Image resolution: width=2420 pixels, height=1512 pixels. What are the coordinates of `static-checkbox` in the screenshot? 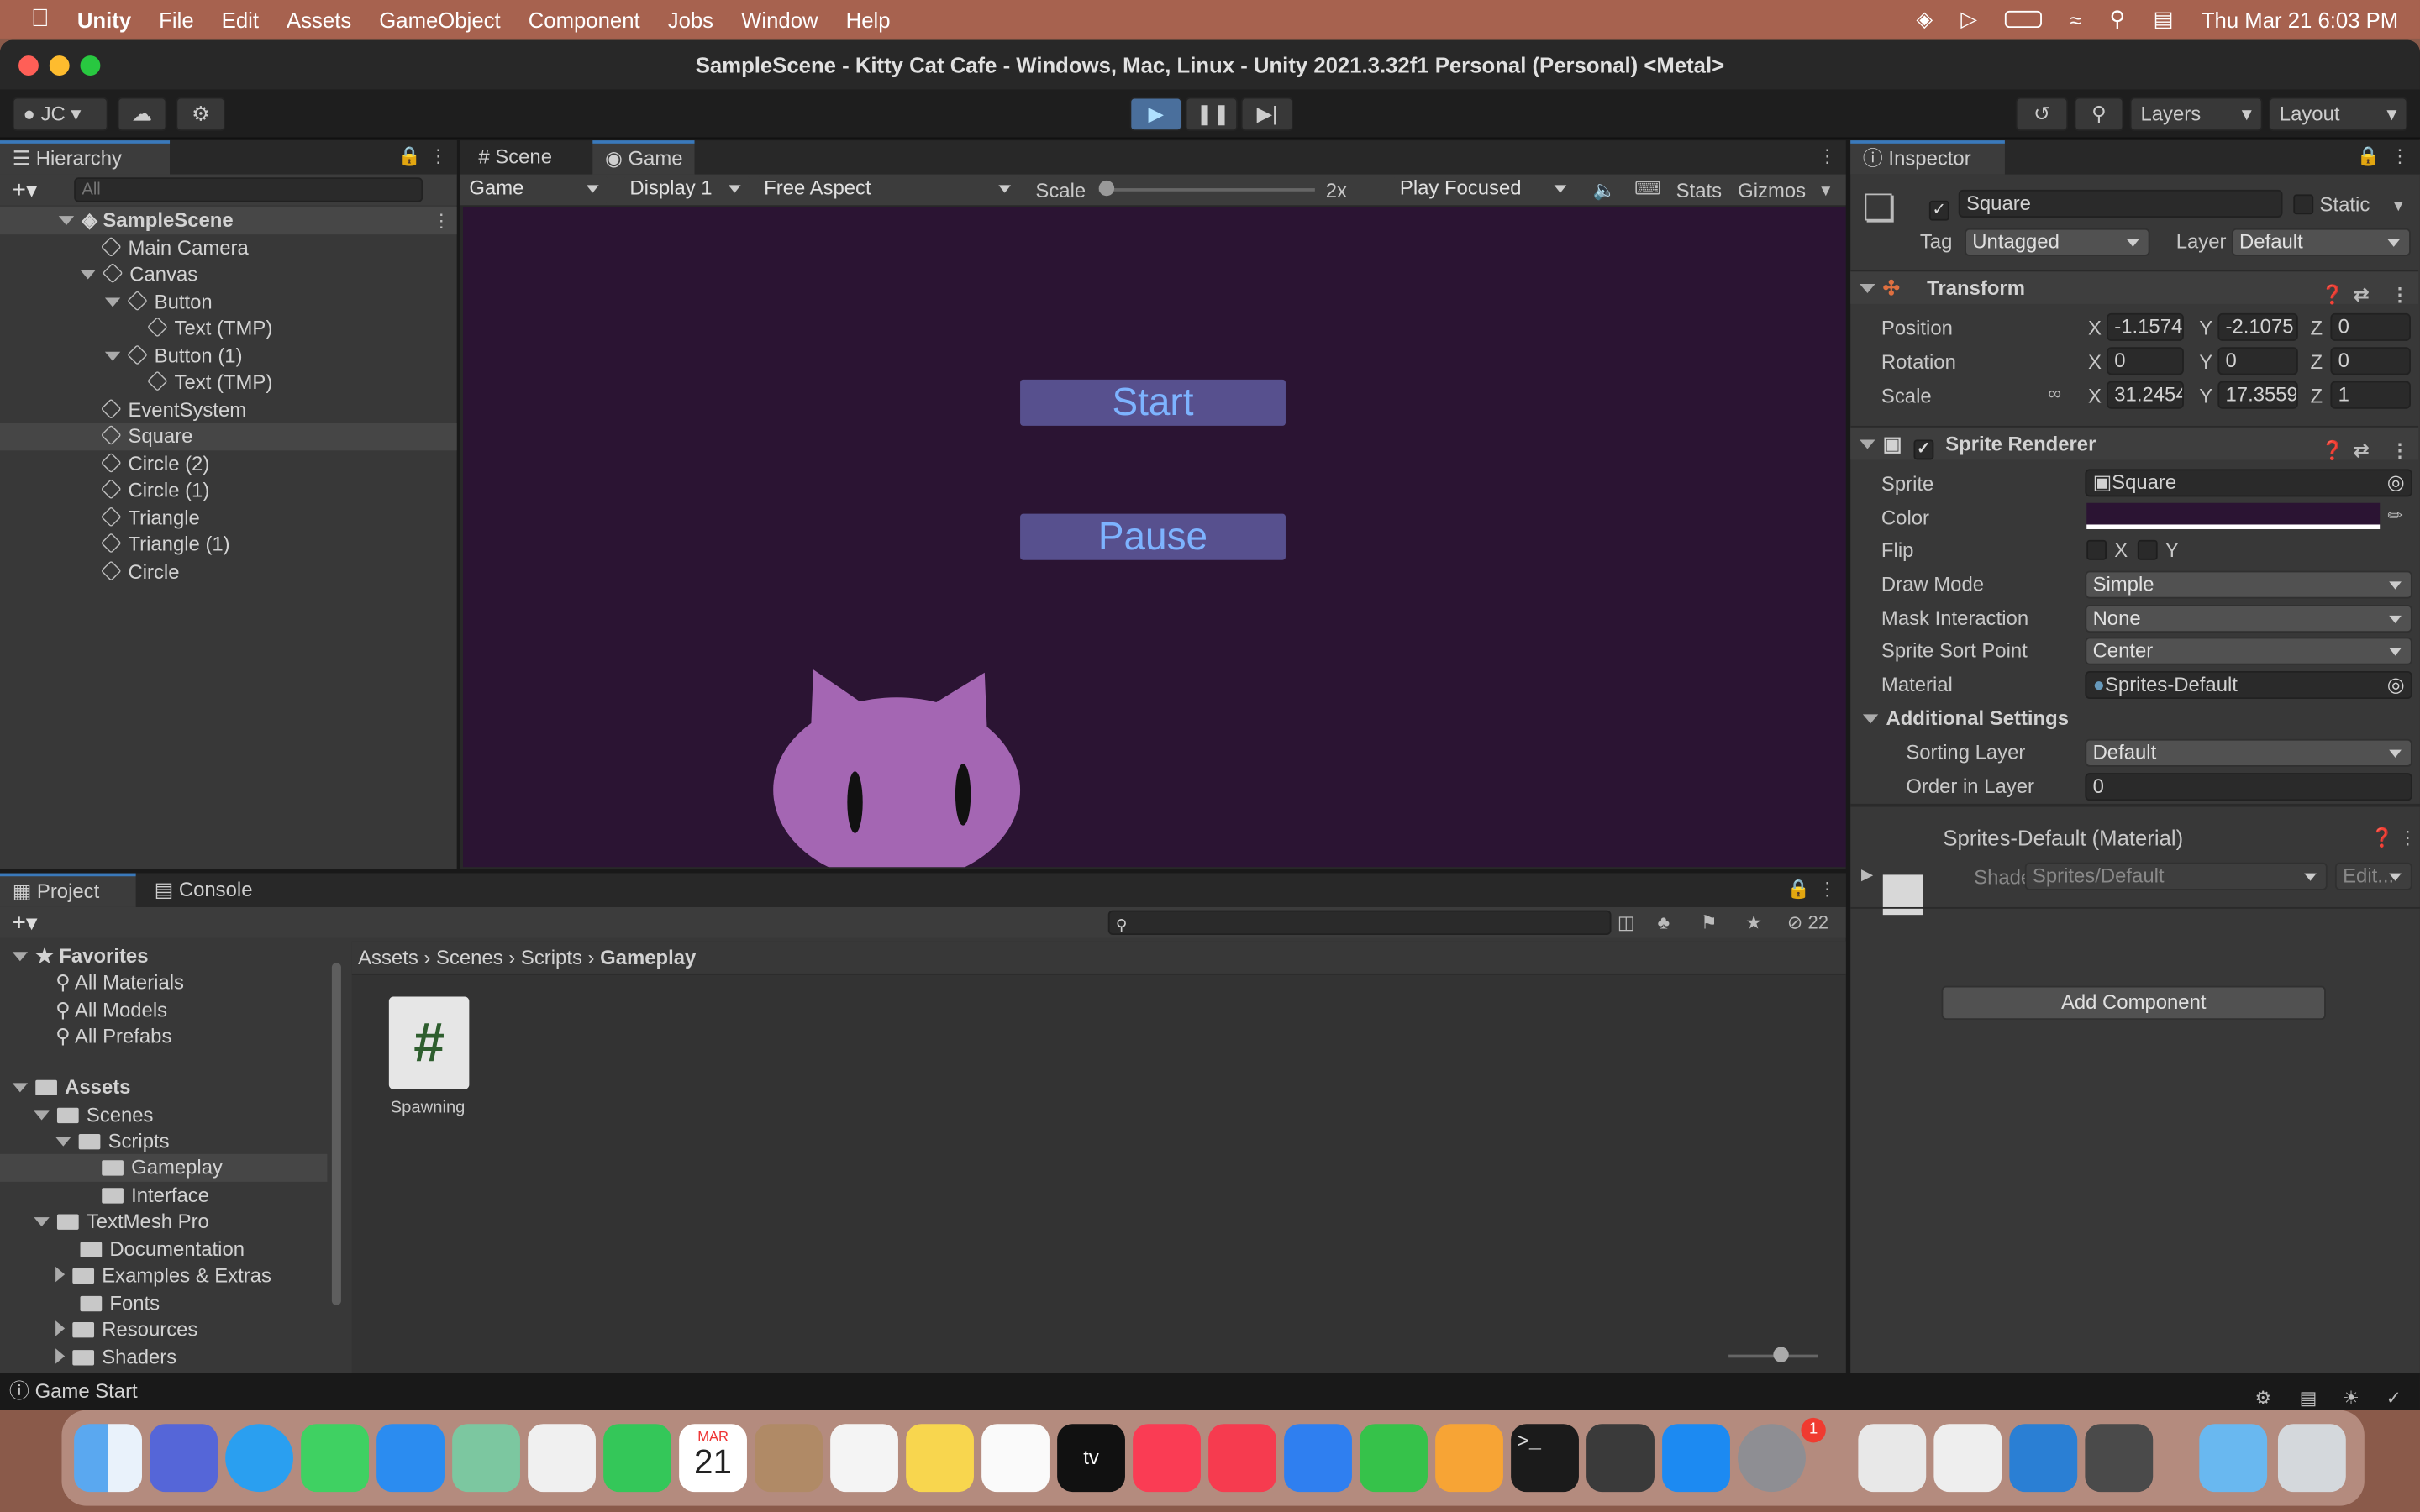 It's located at (2303, 205).